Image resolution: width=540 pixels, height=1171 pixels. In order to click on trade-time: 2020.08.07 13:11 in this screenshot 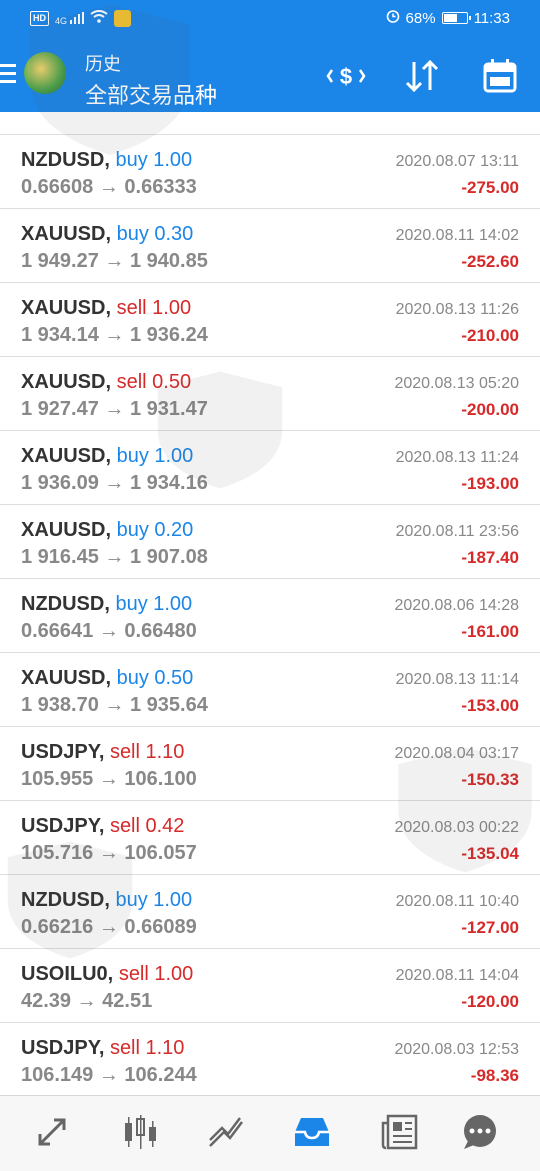, I will do `click(457, 161)`.